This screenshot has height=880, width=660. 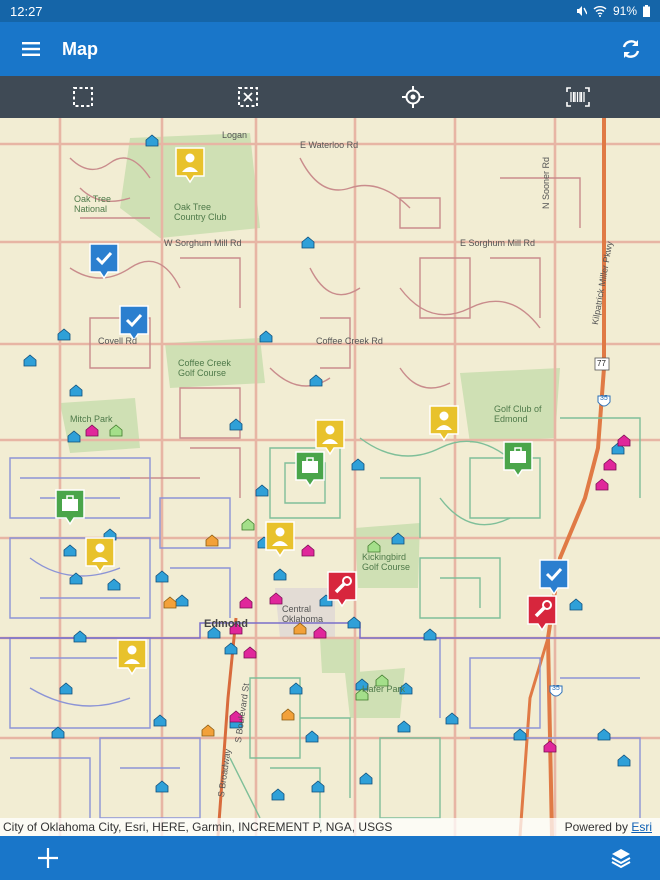 I want to click on refresh-button, so click(x=631, y=49).